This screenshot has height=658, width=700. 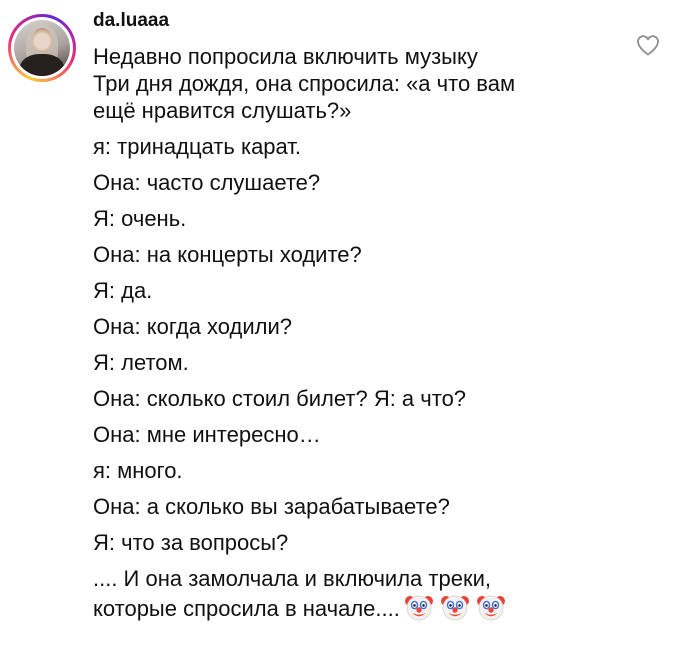 I want to click on dialogue-line: Я: очень., so click(x=140, y=218).